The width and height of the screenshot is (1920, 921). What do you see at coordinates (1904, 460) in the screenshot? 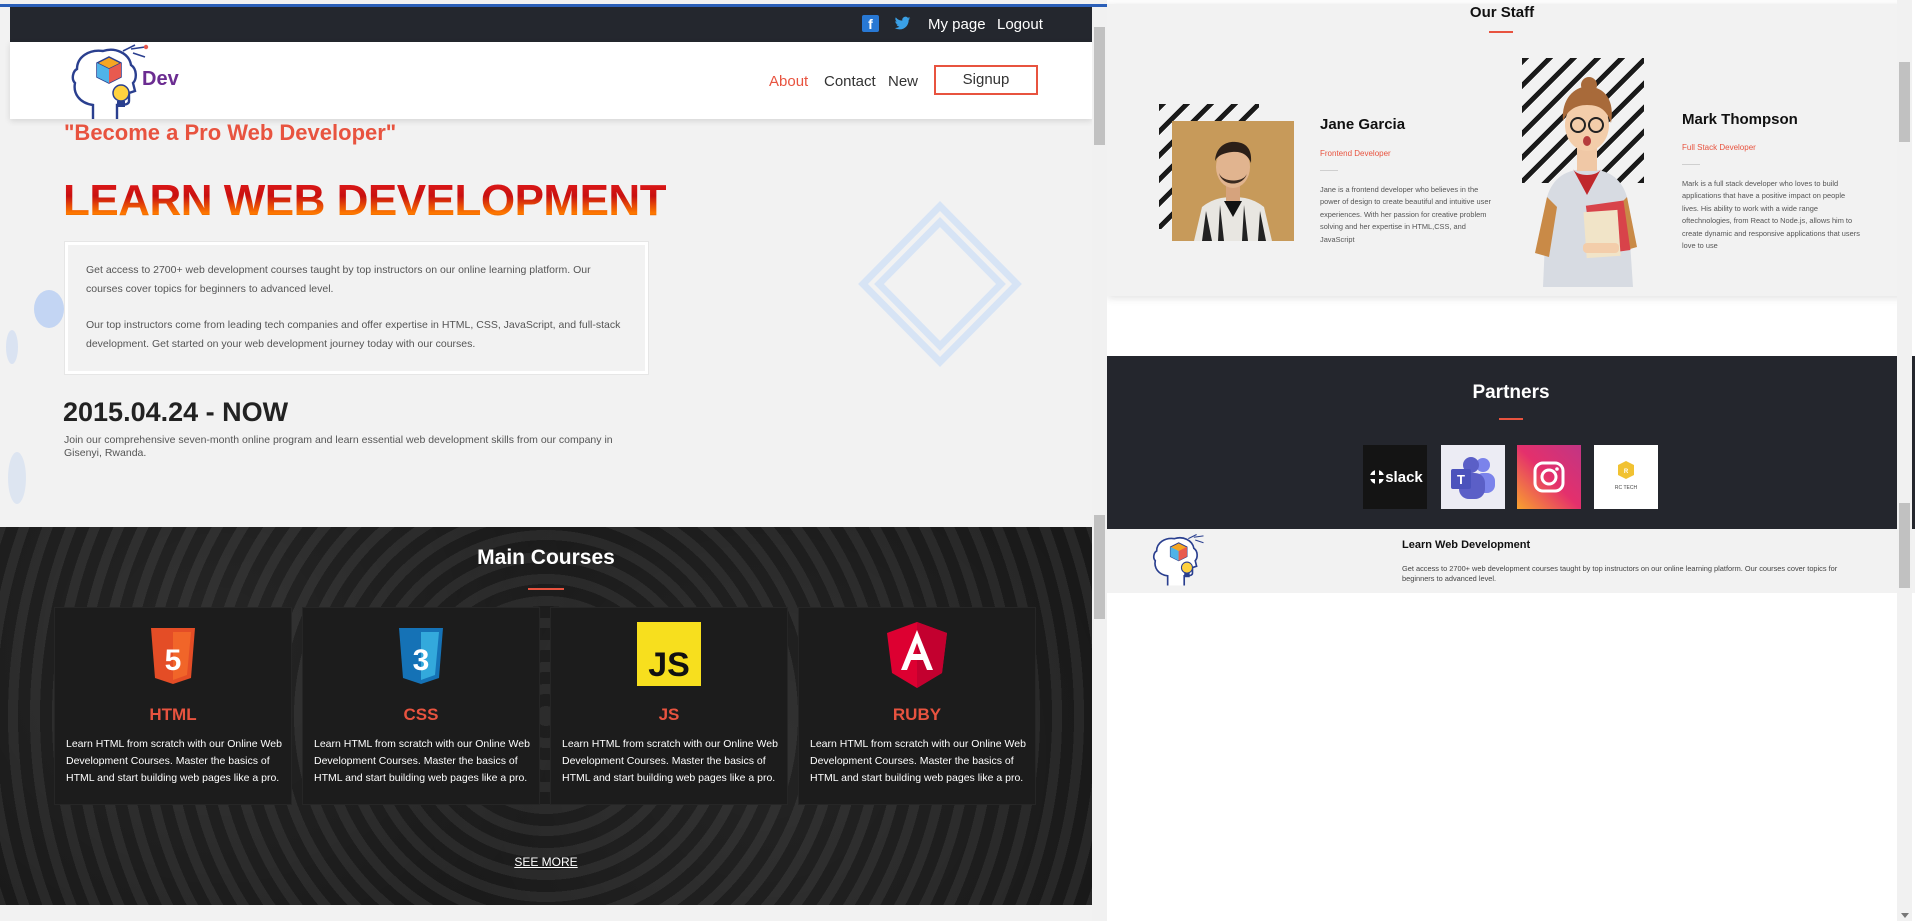
I see `right-scrollbar` at bounding box center [1904, 460].